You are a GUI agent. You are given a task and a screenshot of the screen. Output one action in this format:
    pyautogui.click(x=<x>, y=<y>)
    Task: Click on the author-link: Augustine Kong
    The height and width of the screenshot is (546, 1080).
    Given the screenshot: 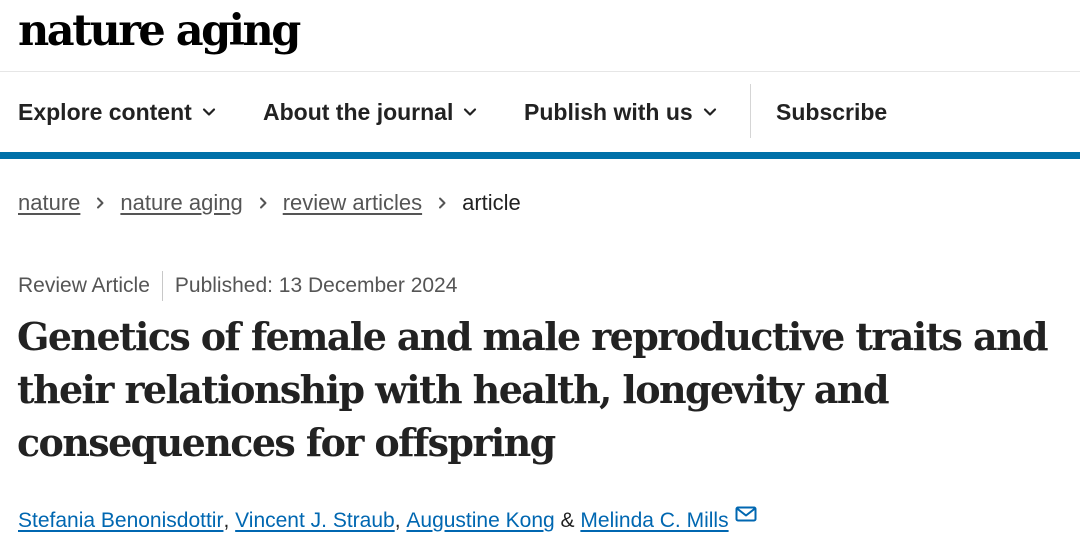 What is the action you would take?
    pyautogui.click(x=480, y=521)
    